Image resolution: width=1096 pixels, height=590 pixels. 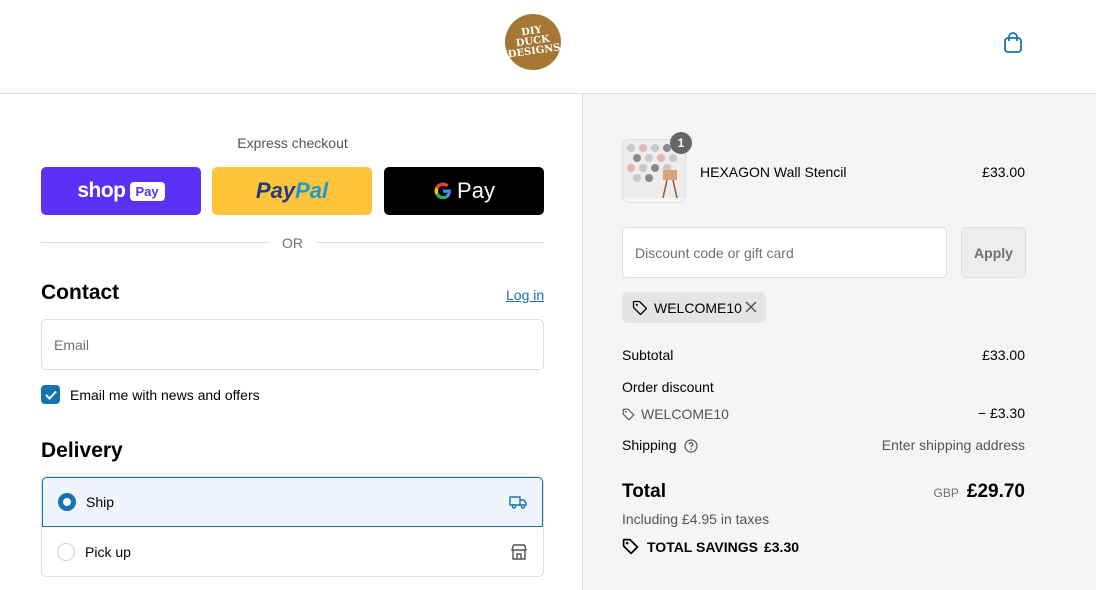 What do you see at coordinates (101, 190) in the screenshot?
I see `shop-pay-word: shop` at bounding box center [101, 190].